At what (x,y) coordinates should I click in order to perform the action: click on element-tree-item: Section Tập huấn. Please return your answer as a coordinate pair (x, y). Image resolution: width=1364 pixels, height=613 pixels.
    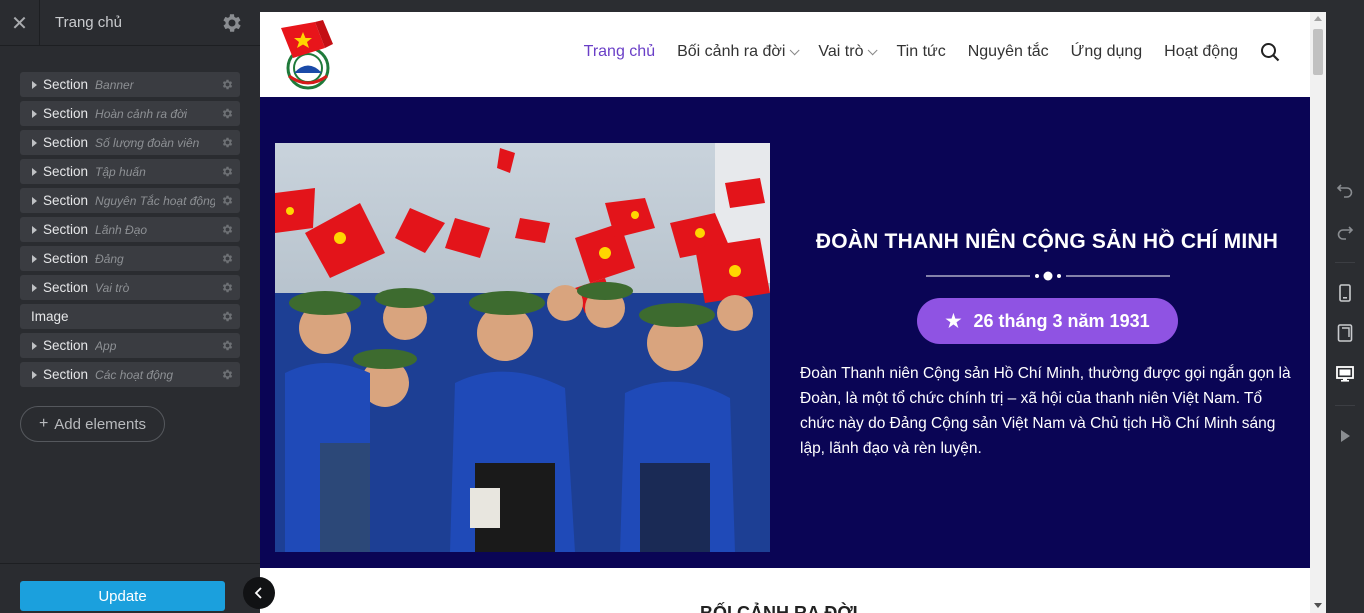
    Looking at the image, I should click on (130, 171).